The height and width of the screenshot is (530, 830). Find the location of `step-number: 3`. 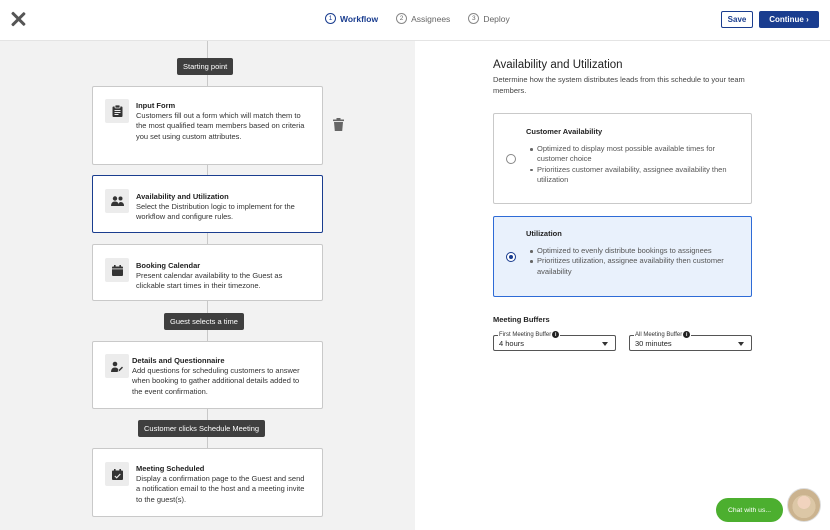

step-number: 3 is located at coordinates (474, 18).